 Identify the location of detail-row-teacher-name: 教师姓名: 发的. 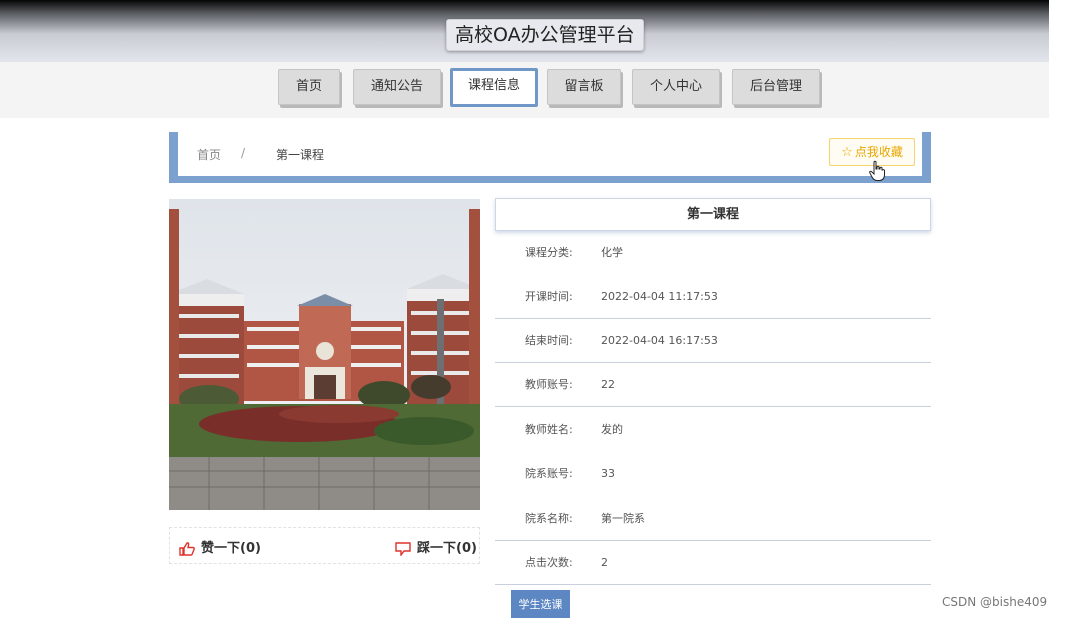
(713, 430).